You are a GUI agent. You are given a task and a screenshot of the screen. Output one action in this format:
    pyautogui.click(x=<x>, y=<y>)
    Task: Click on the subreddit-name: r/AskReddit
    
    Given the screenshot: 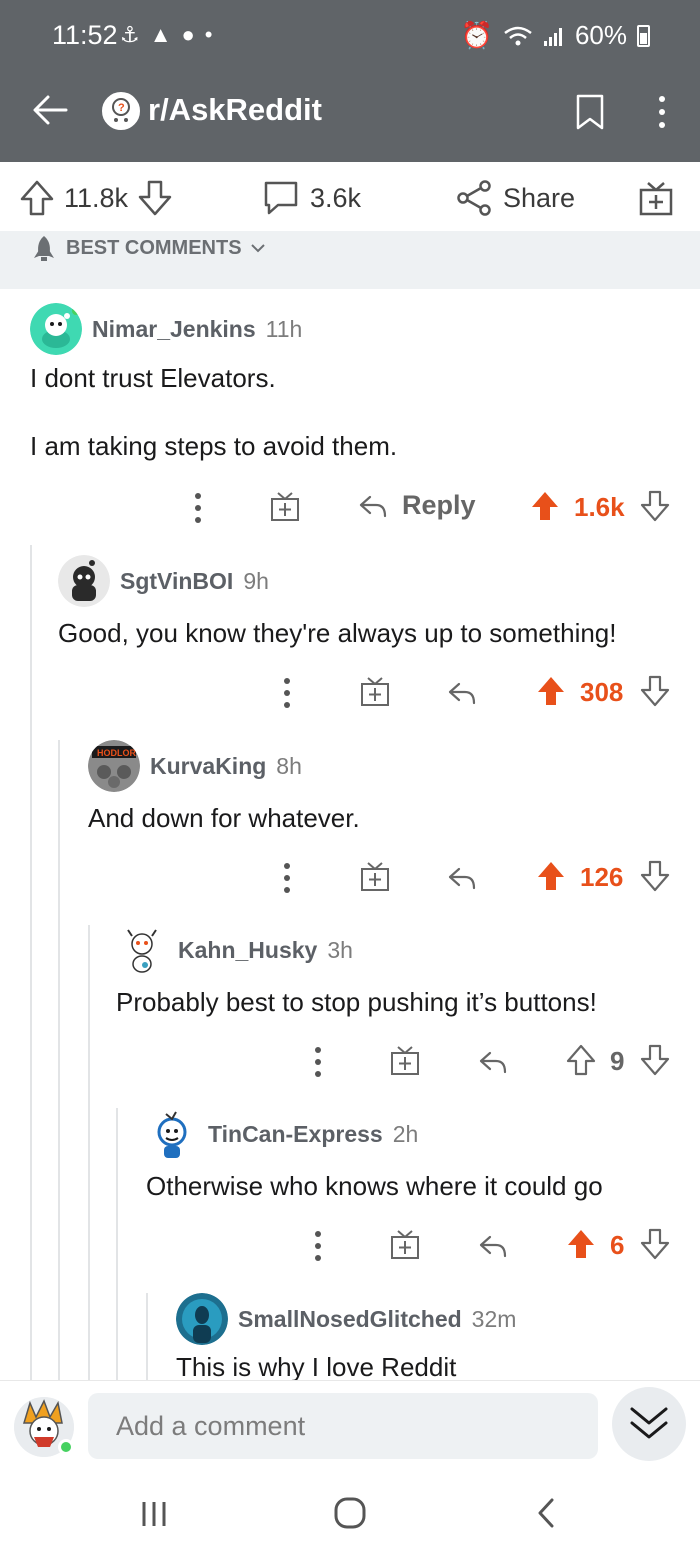 What is the action you would take?
    pyautogui.click(x=235, y=110)
    